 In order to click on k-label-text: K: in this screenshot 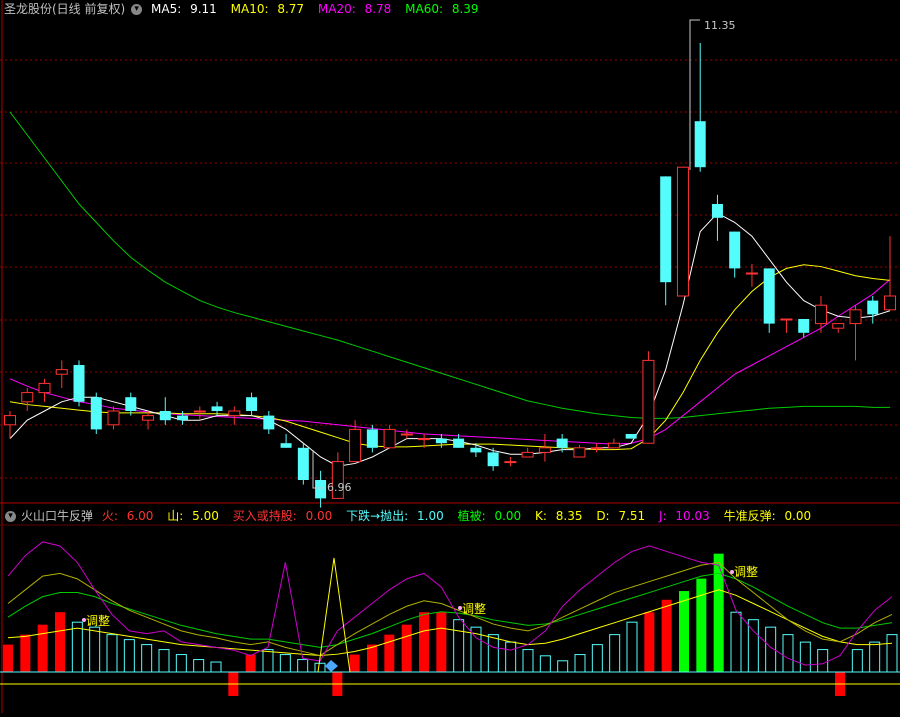, I will do `click(541, 516)`.